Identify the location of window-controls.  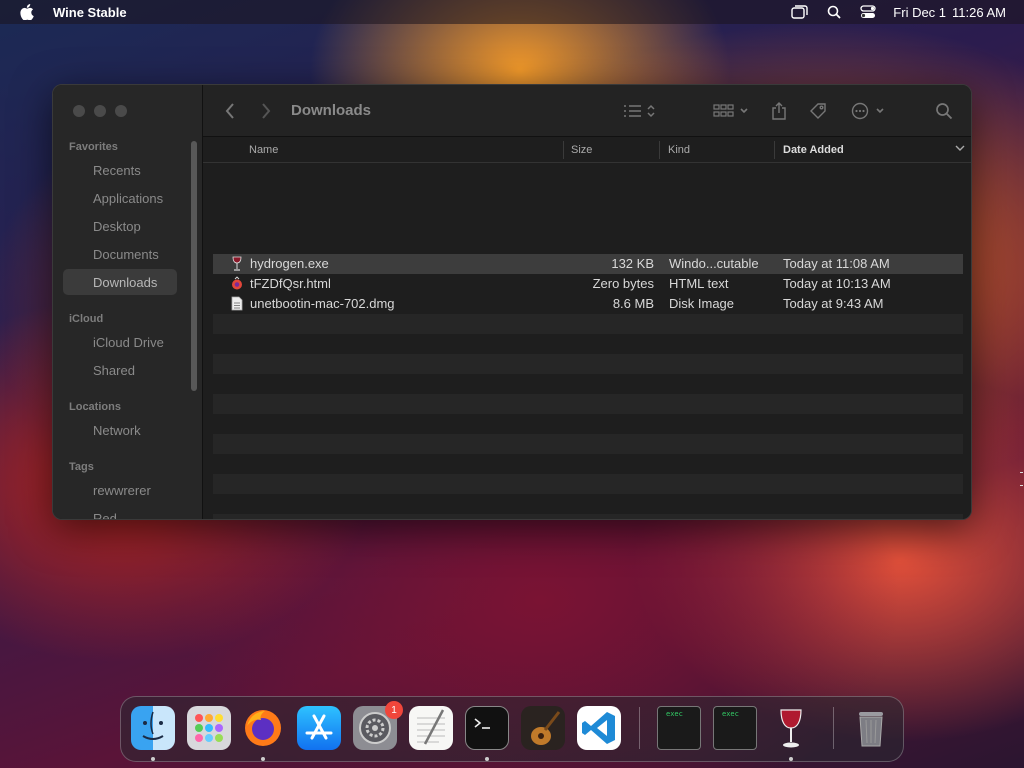
(100, 111).